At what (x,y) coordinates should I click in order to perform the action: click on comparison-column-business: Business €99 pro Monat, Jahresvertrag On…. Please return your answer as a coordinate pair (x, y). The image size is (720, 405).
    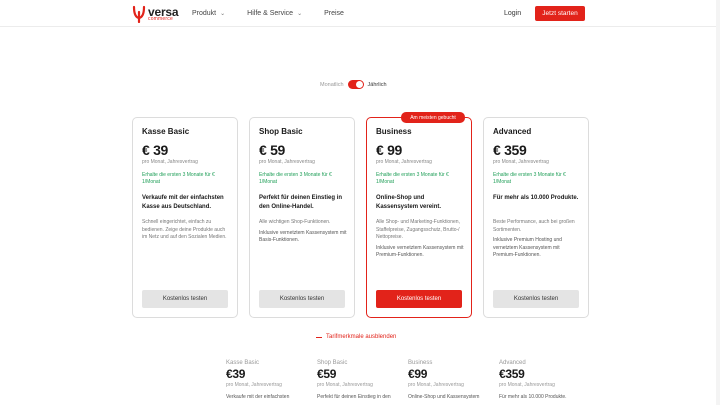
    Looking at the image, I should click on (453, 380).